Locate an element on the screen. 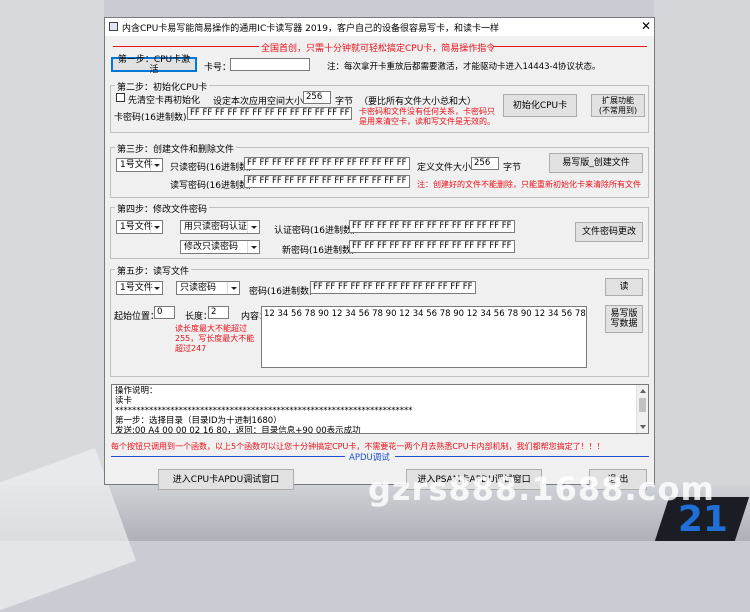 Image resolution: width=750 pixels, height=612 pixels. create-file-button: 易写版_创建文件 is located at coordinates (596, 163).